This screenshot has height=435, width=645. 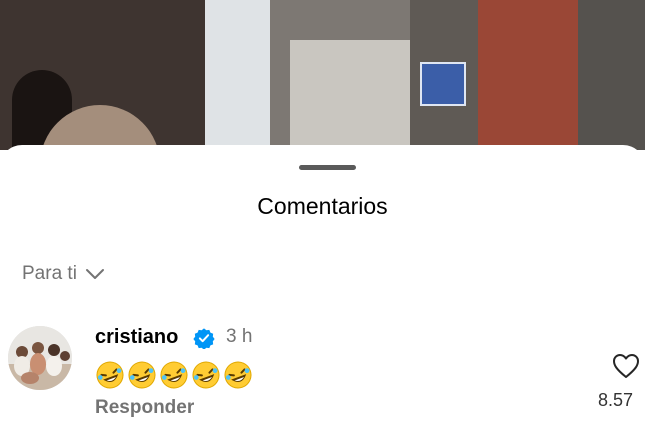 What do you see at coordinates (327, 167) in the screenshot?
I see `sheet-drag-handle` at bounding box center [327, 167].